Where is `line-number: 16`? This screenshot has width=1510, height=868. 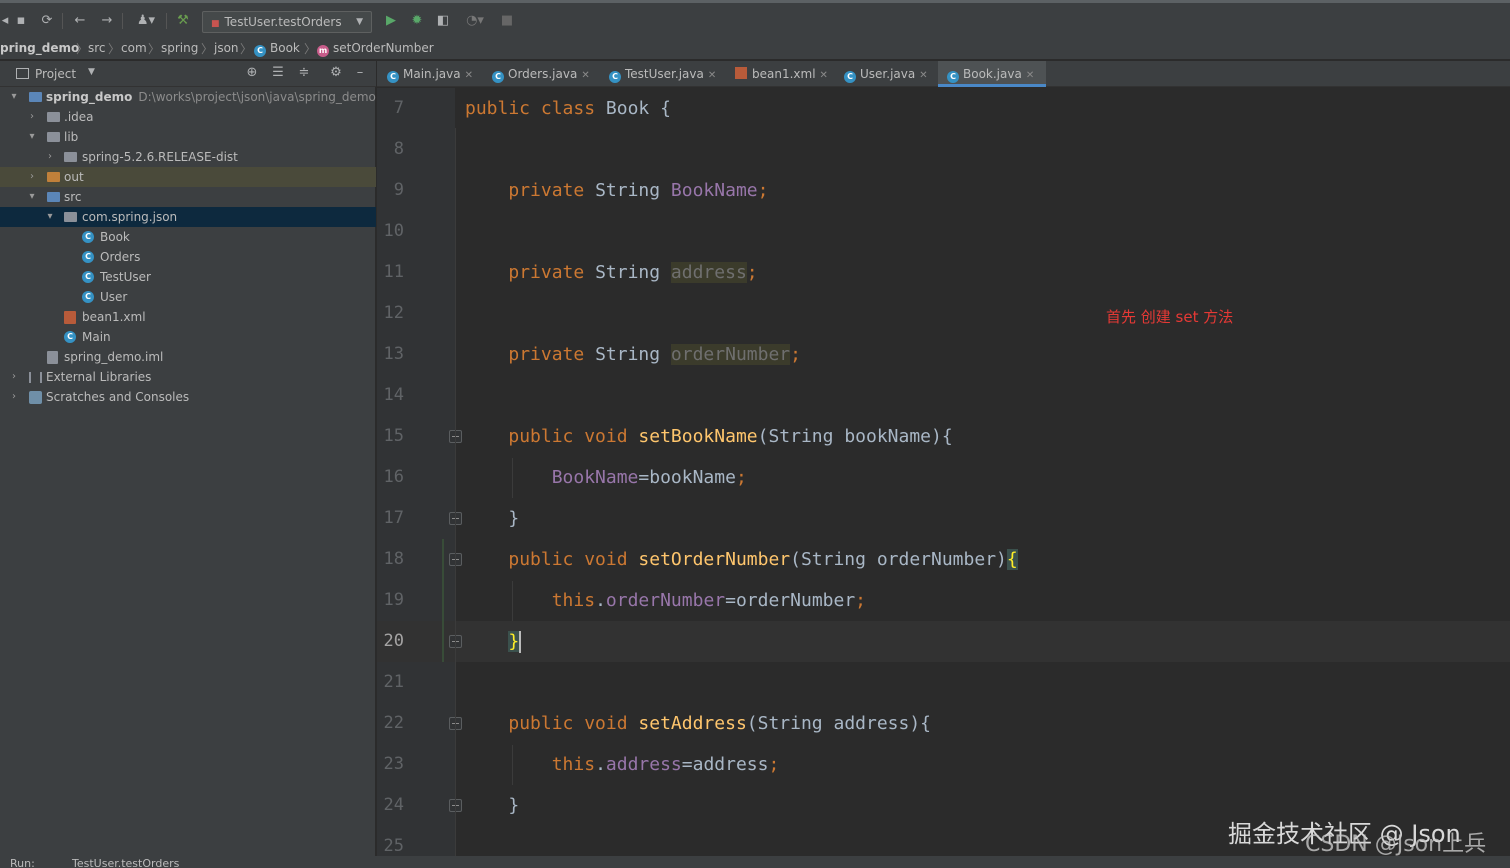 line-number: 16 is located at coordinates (393, 477).